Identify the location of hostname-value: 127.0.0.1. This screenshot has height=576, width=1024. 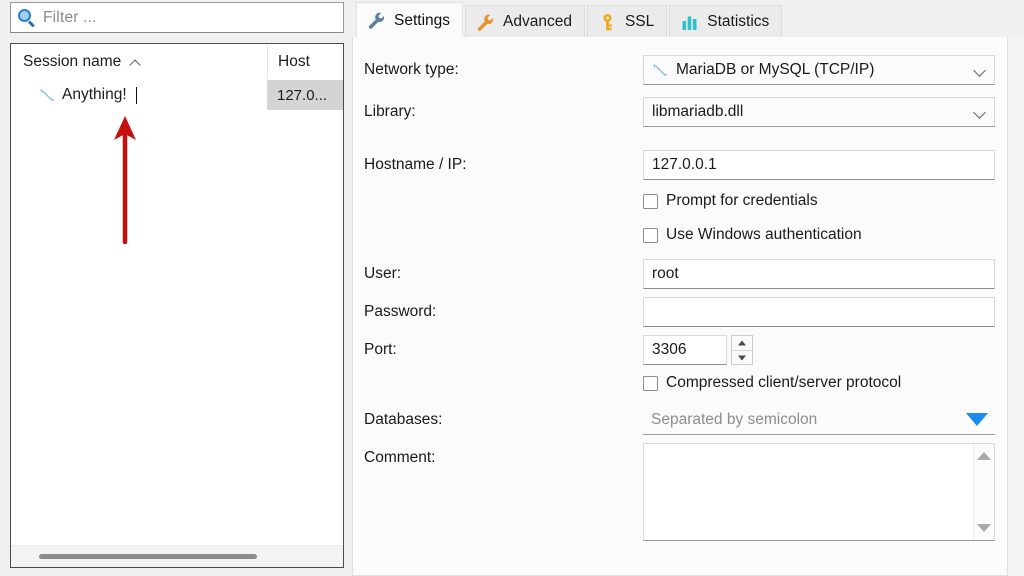
(684, 164).